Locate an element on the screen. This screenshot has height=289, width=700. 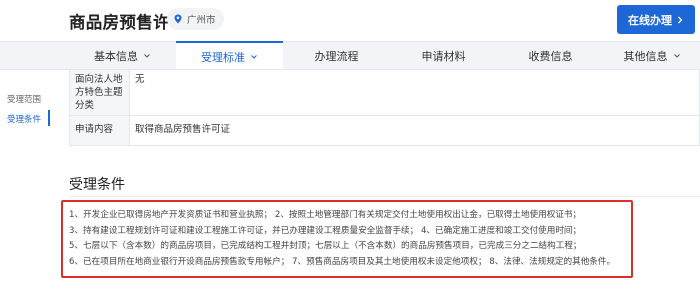
tab-materials: 申请材料 is located at coordinates (443, 56).